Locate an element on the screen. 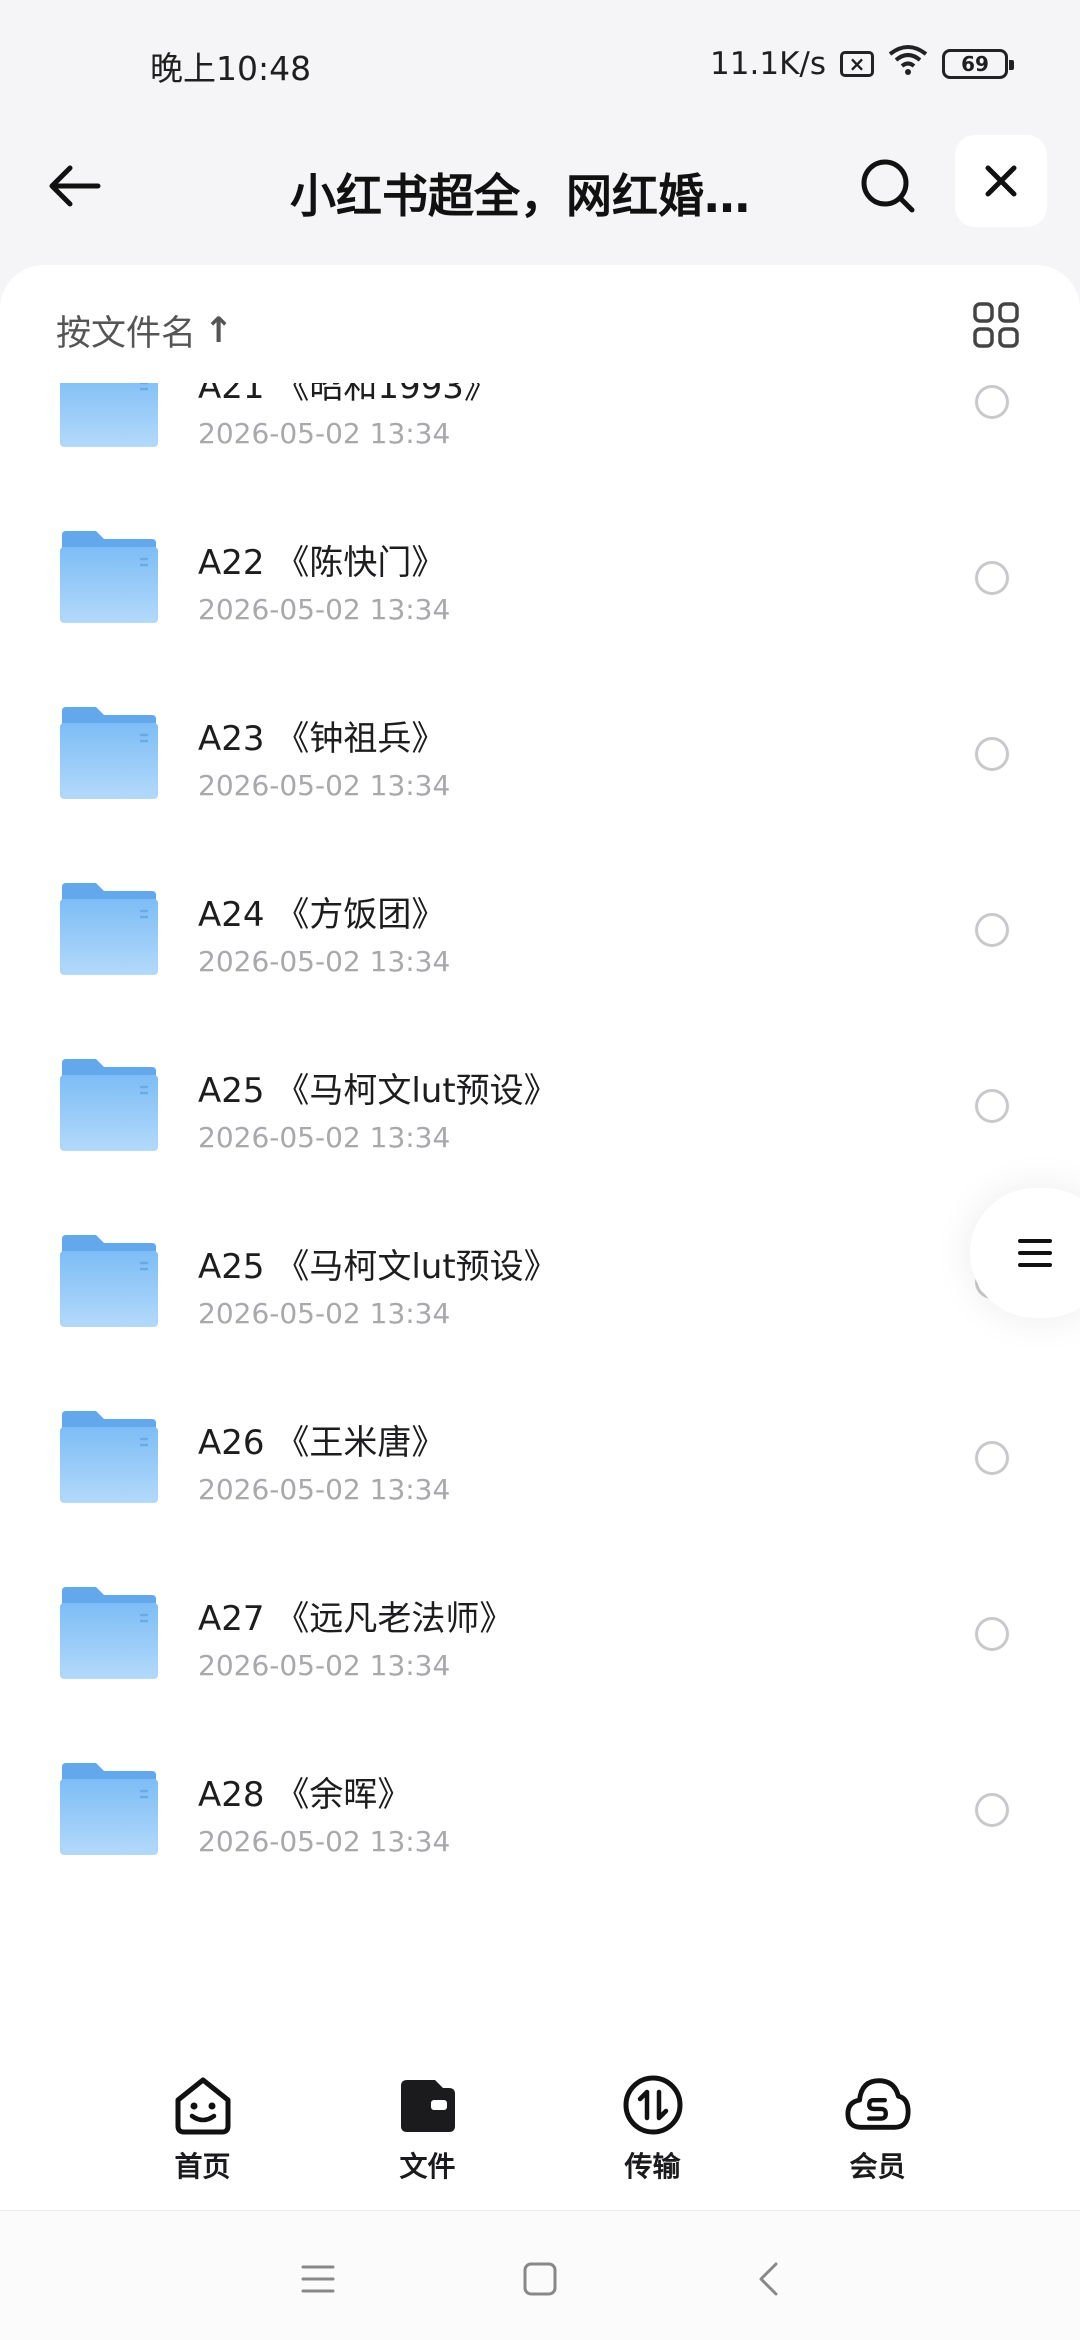 The image size is (1080, 2340). nav-transfer-label: 传输 is located at coordinates (652, 2166).